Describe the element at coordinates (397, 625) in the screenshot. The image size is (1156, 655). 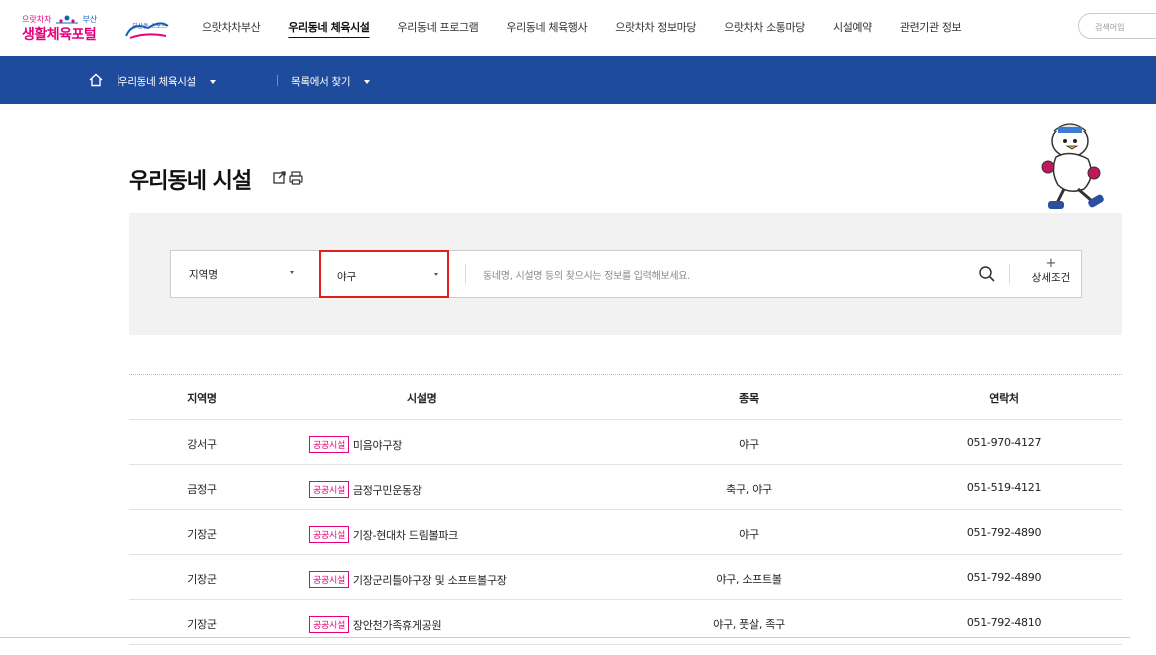
I see `facility-name: 장안천가족휴게공원` at that location.